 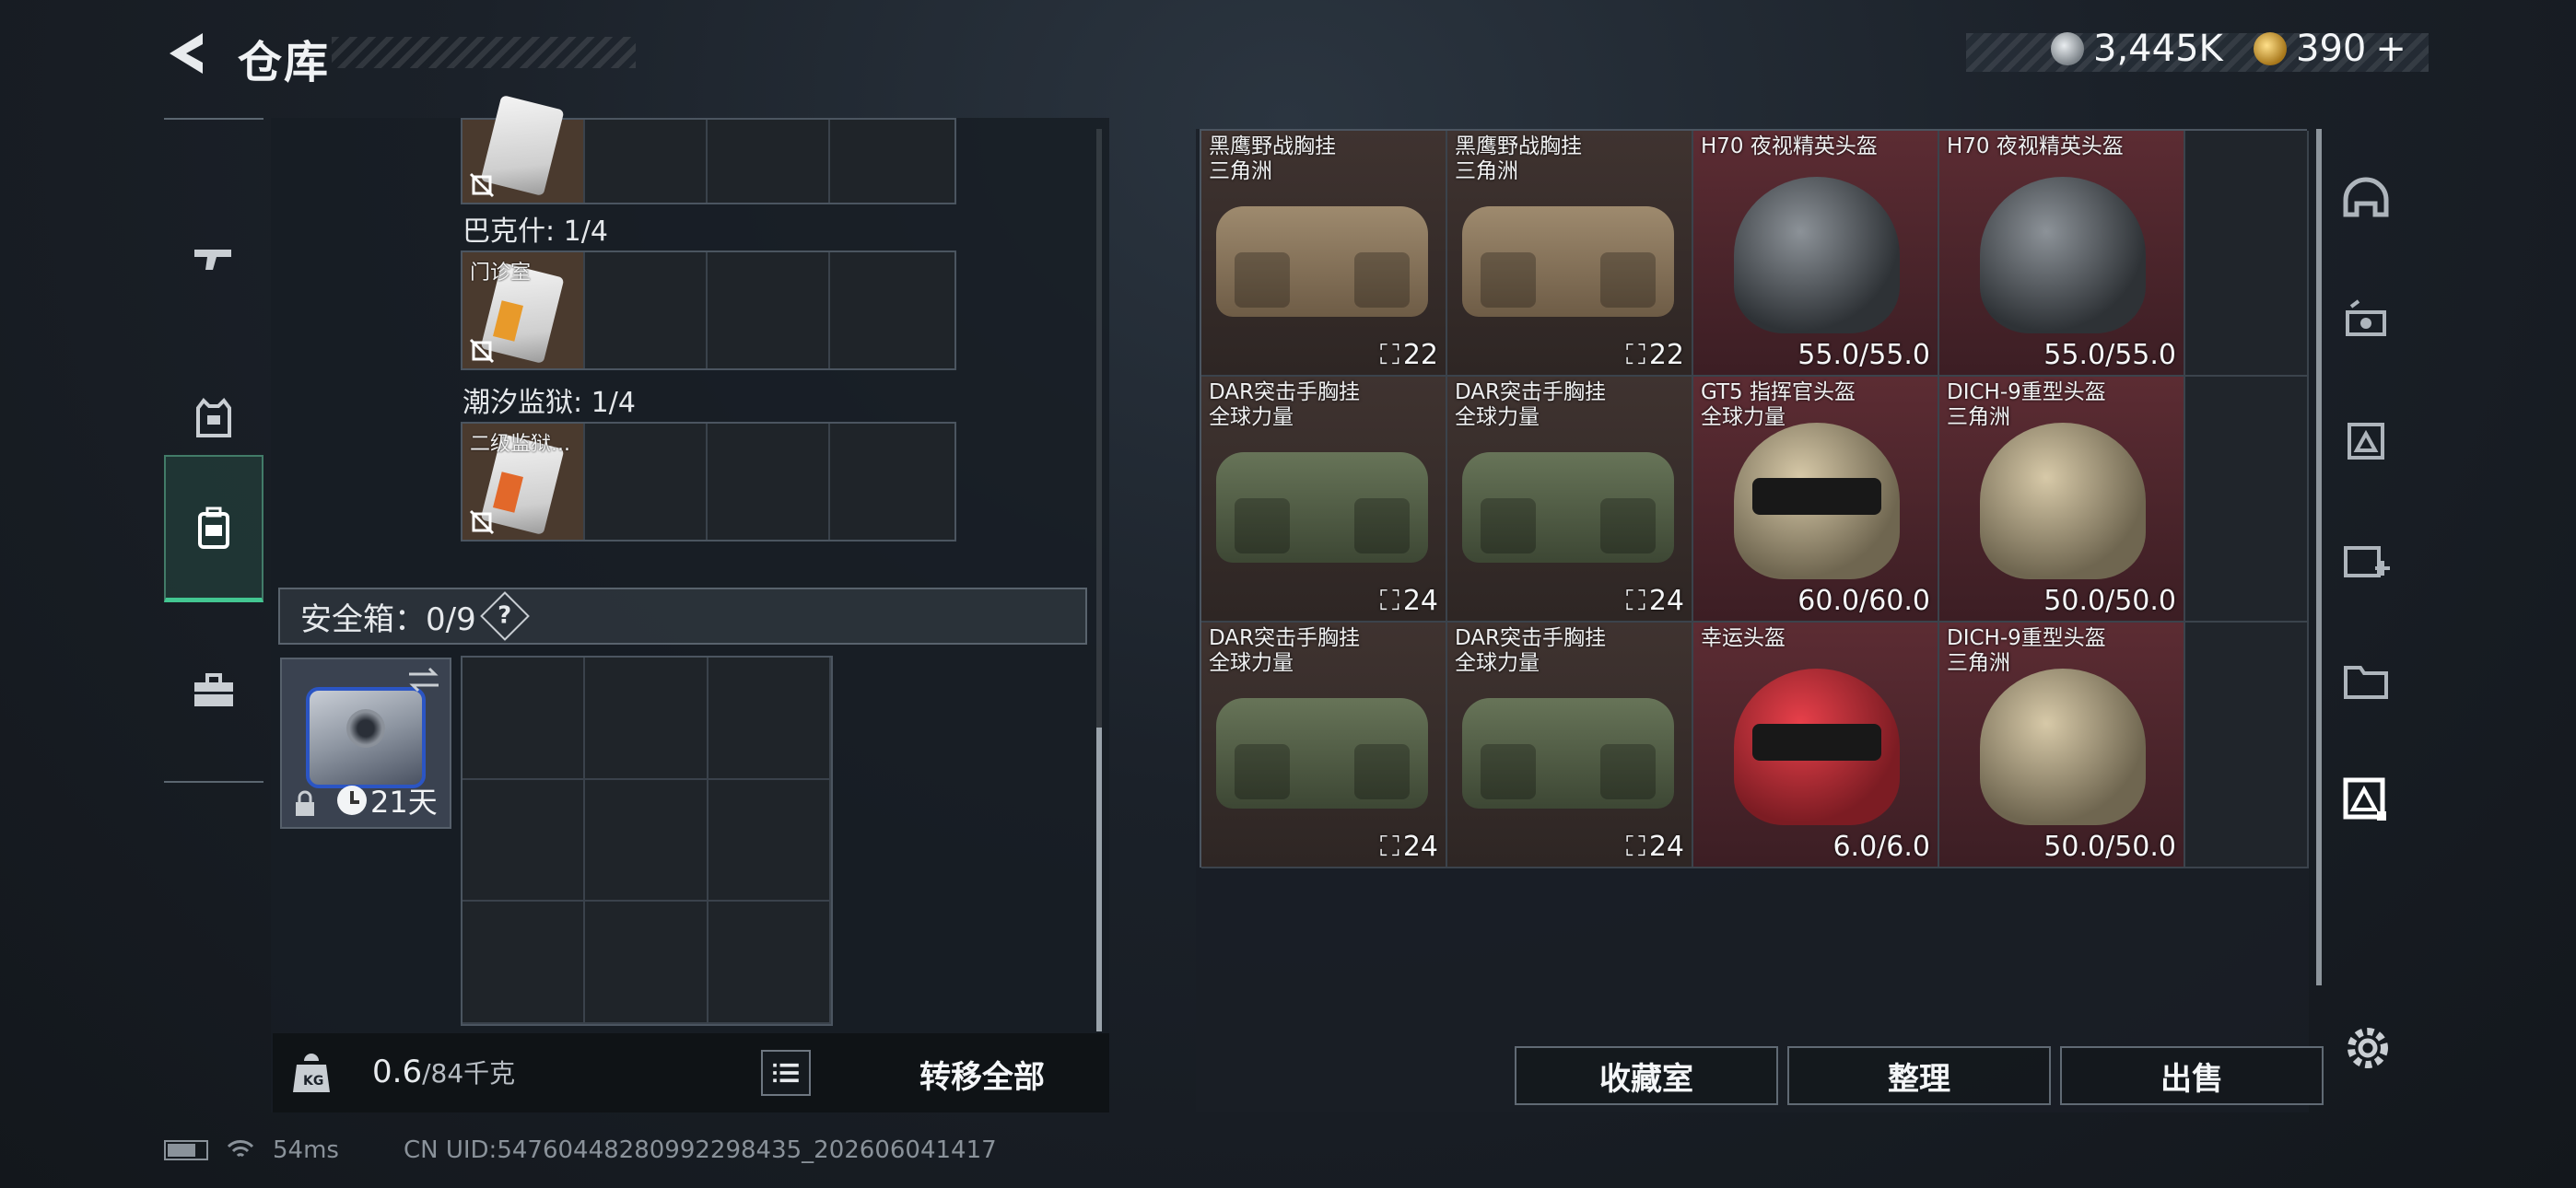 I want to click on transfer-all-button: 转移全部, so click(x=982, y=1074).